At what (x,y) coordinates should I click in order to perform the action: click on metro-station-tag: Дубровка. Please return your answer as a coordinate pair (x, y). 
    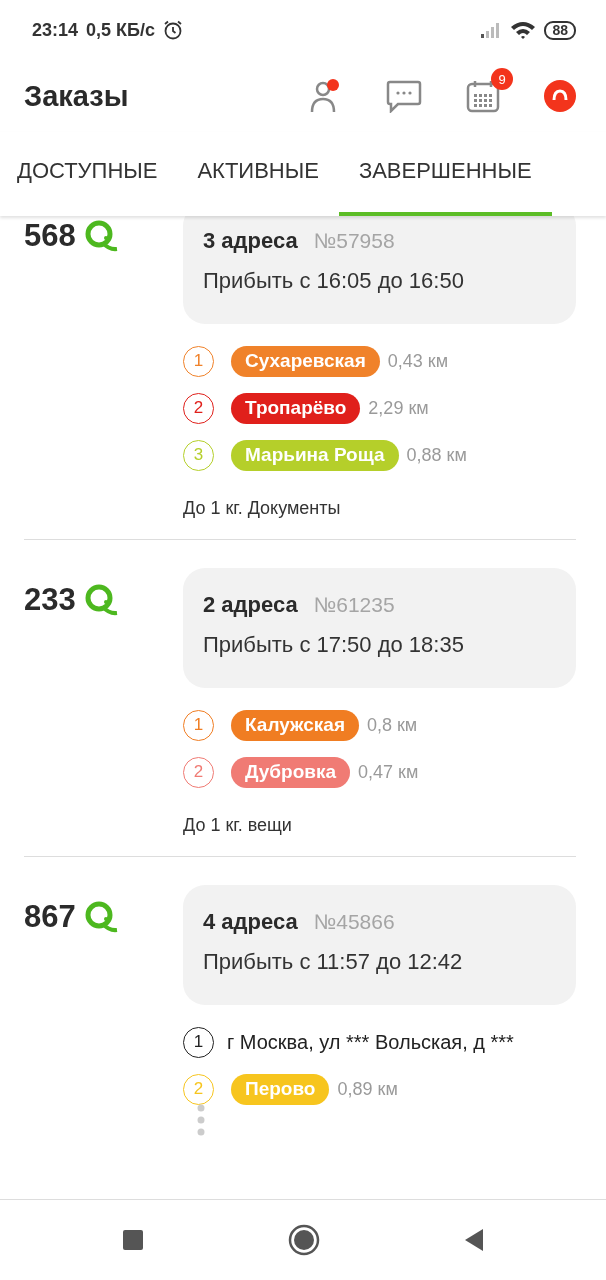
    Looking at the image, I should click on (291, 772).